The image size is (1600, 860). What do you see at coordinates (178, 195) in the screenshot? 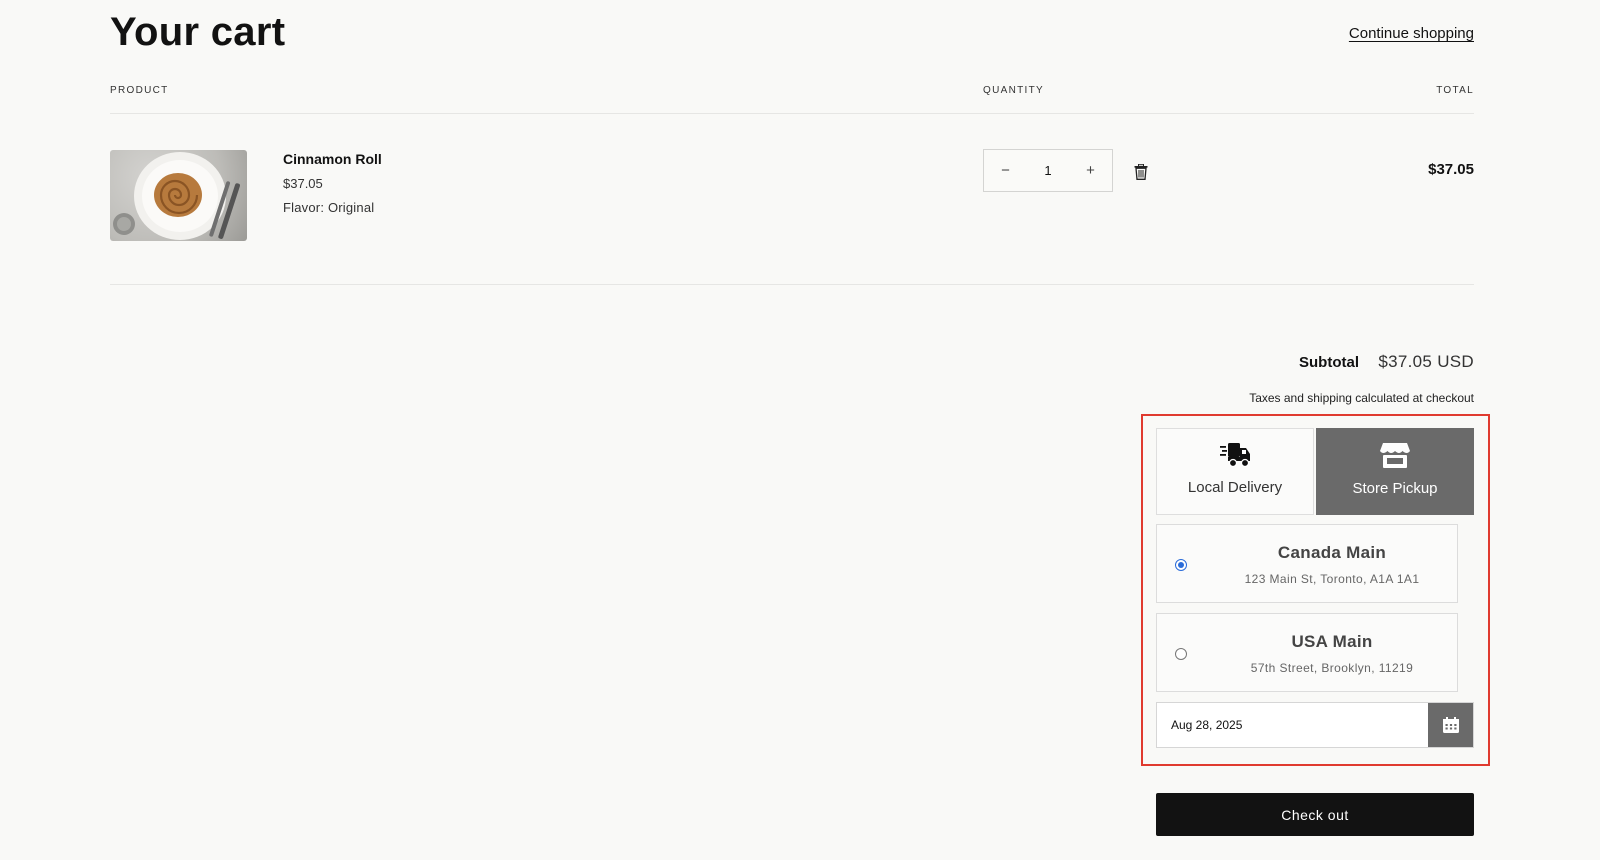
I see `product-image` at bounding box center [178, 195].